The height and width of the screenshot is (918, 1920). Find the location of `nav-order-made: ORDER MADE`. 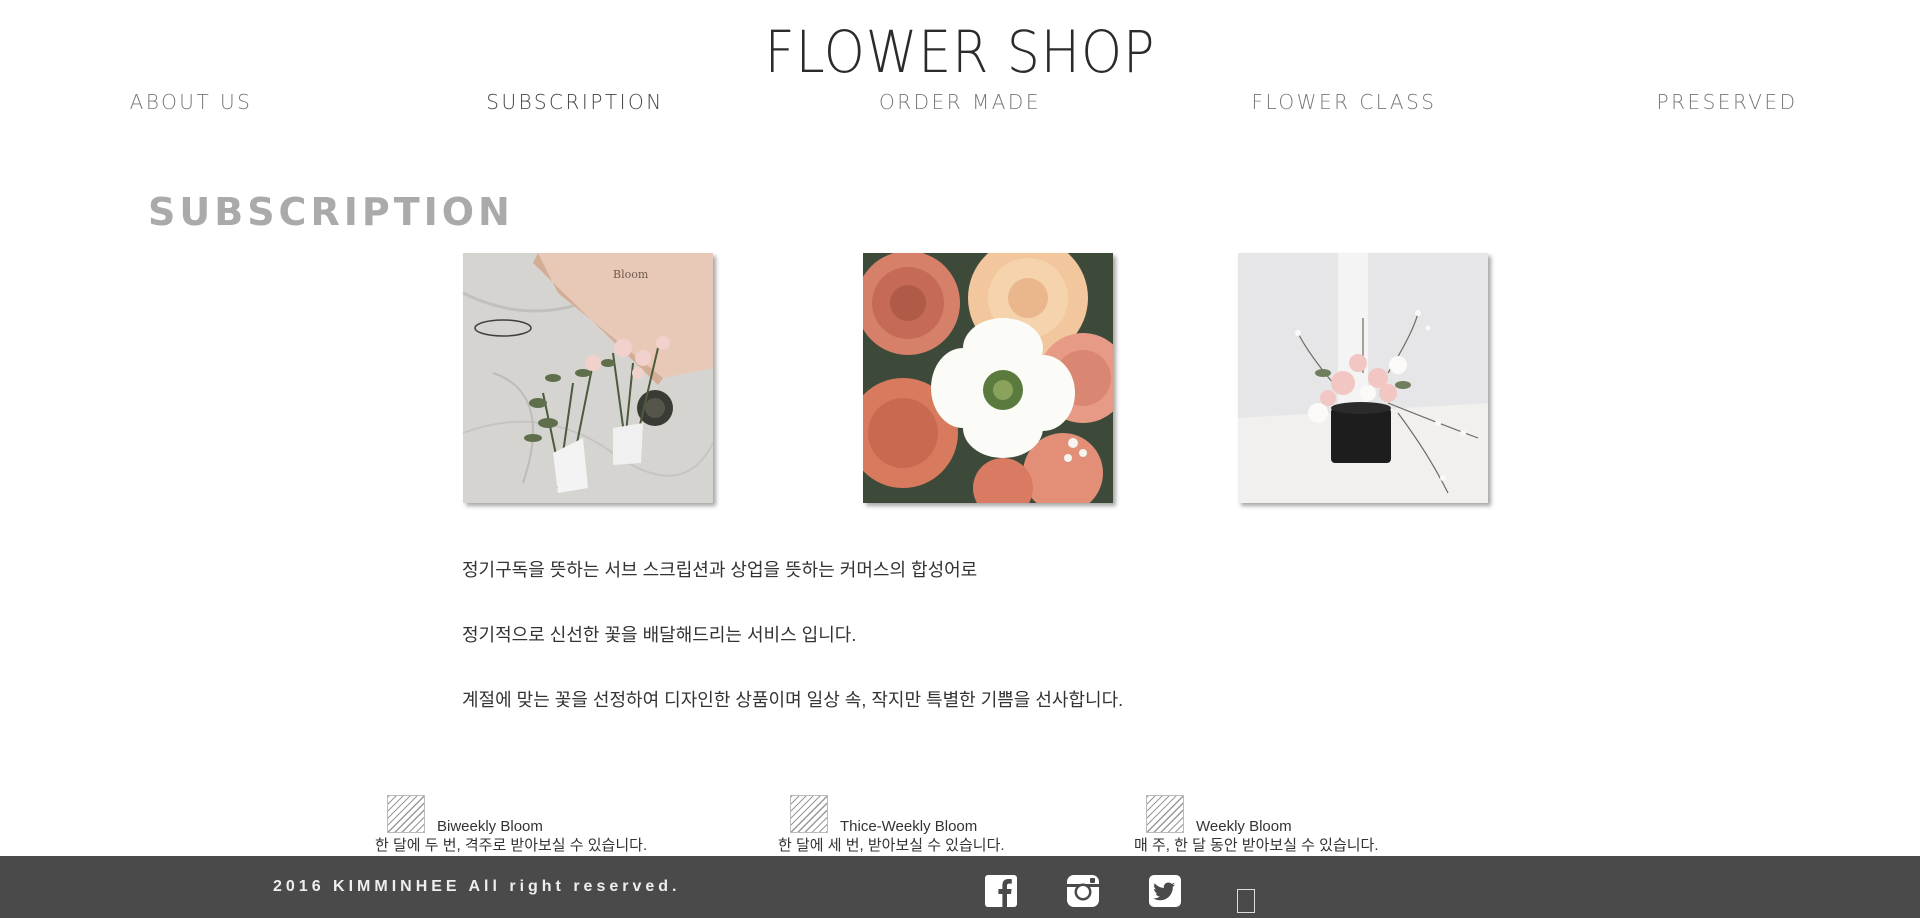

nav-order-made: ORDER MADE is located at coordinates (960, 102).